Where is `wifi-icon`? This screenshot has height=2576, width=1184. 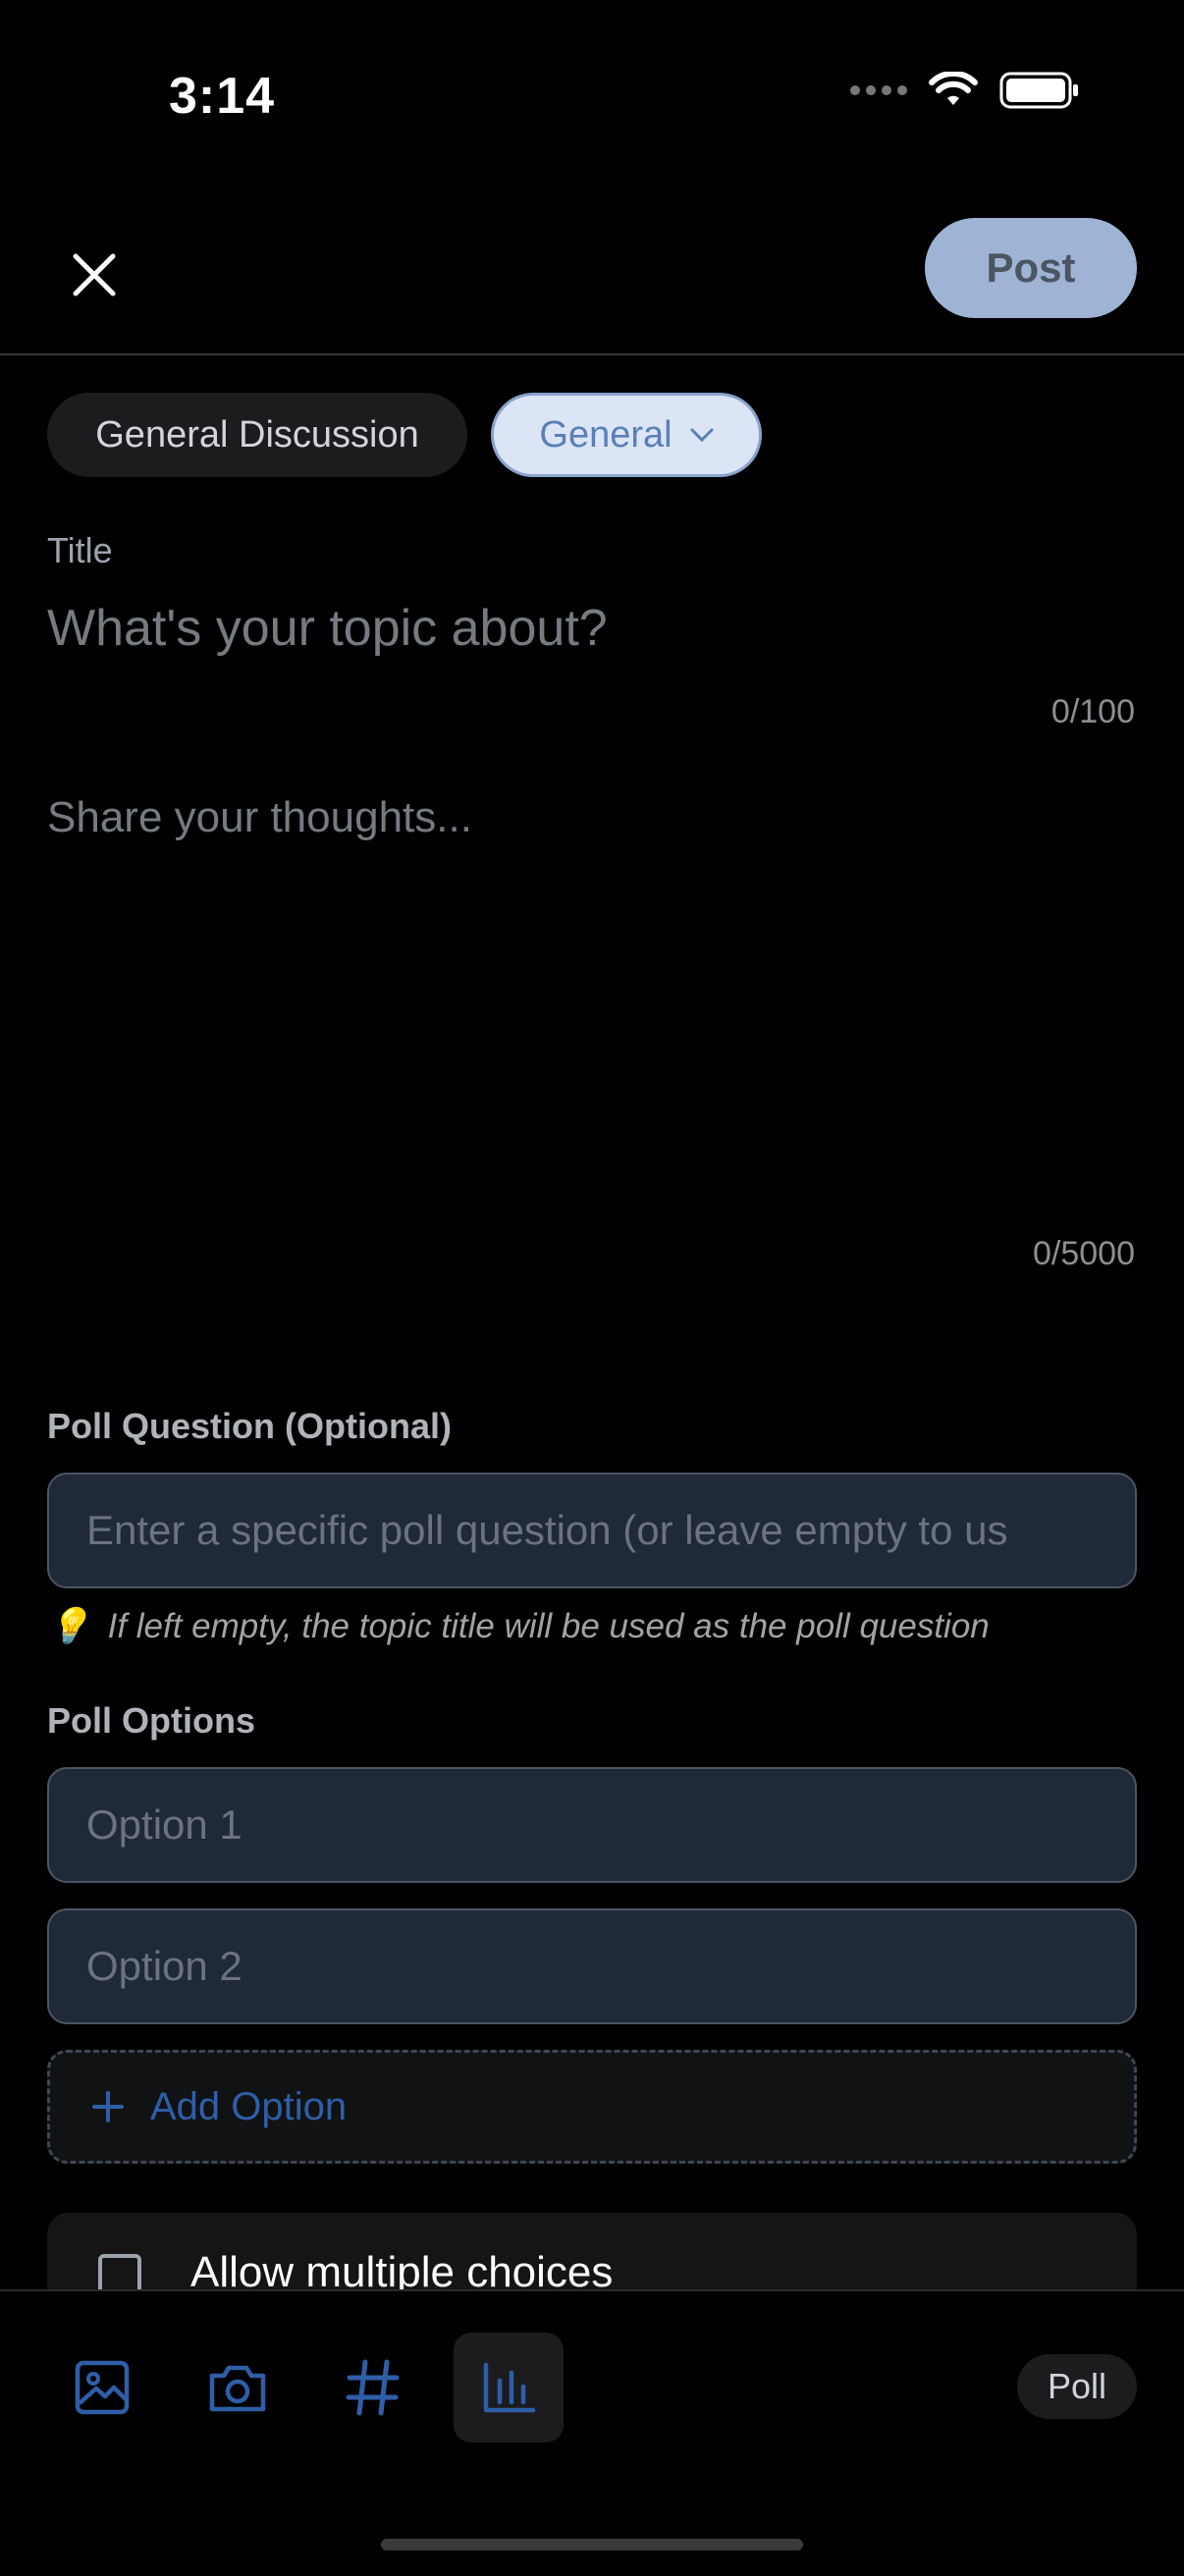 wifi-icon is located at coordinates (953, 88).